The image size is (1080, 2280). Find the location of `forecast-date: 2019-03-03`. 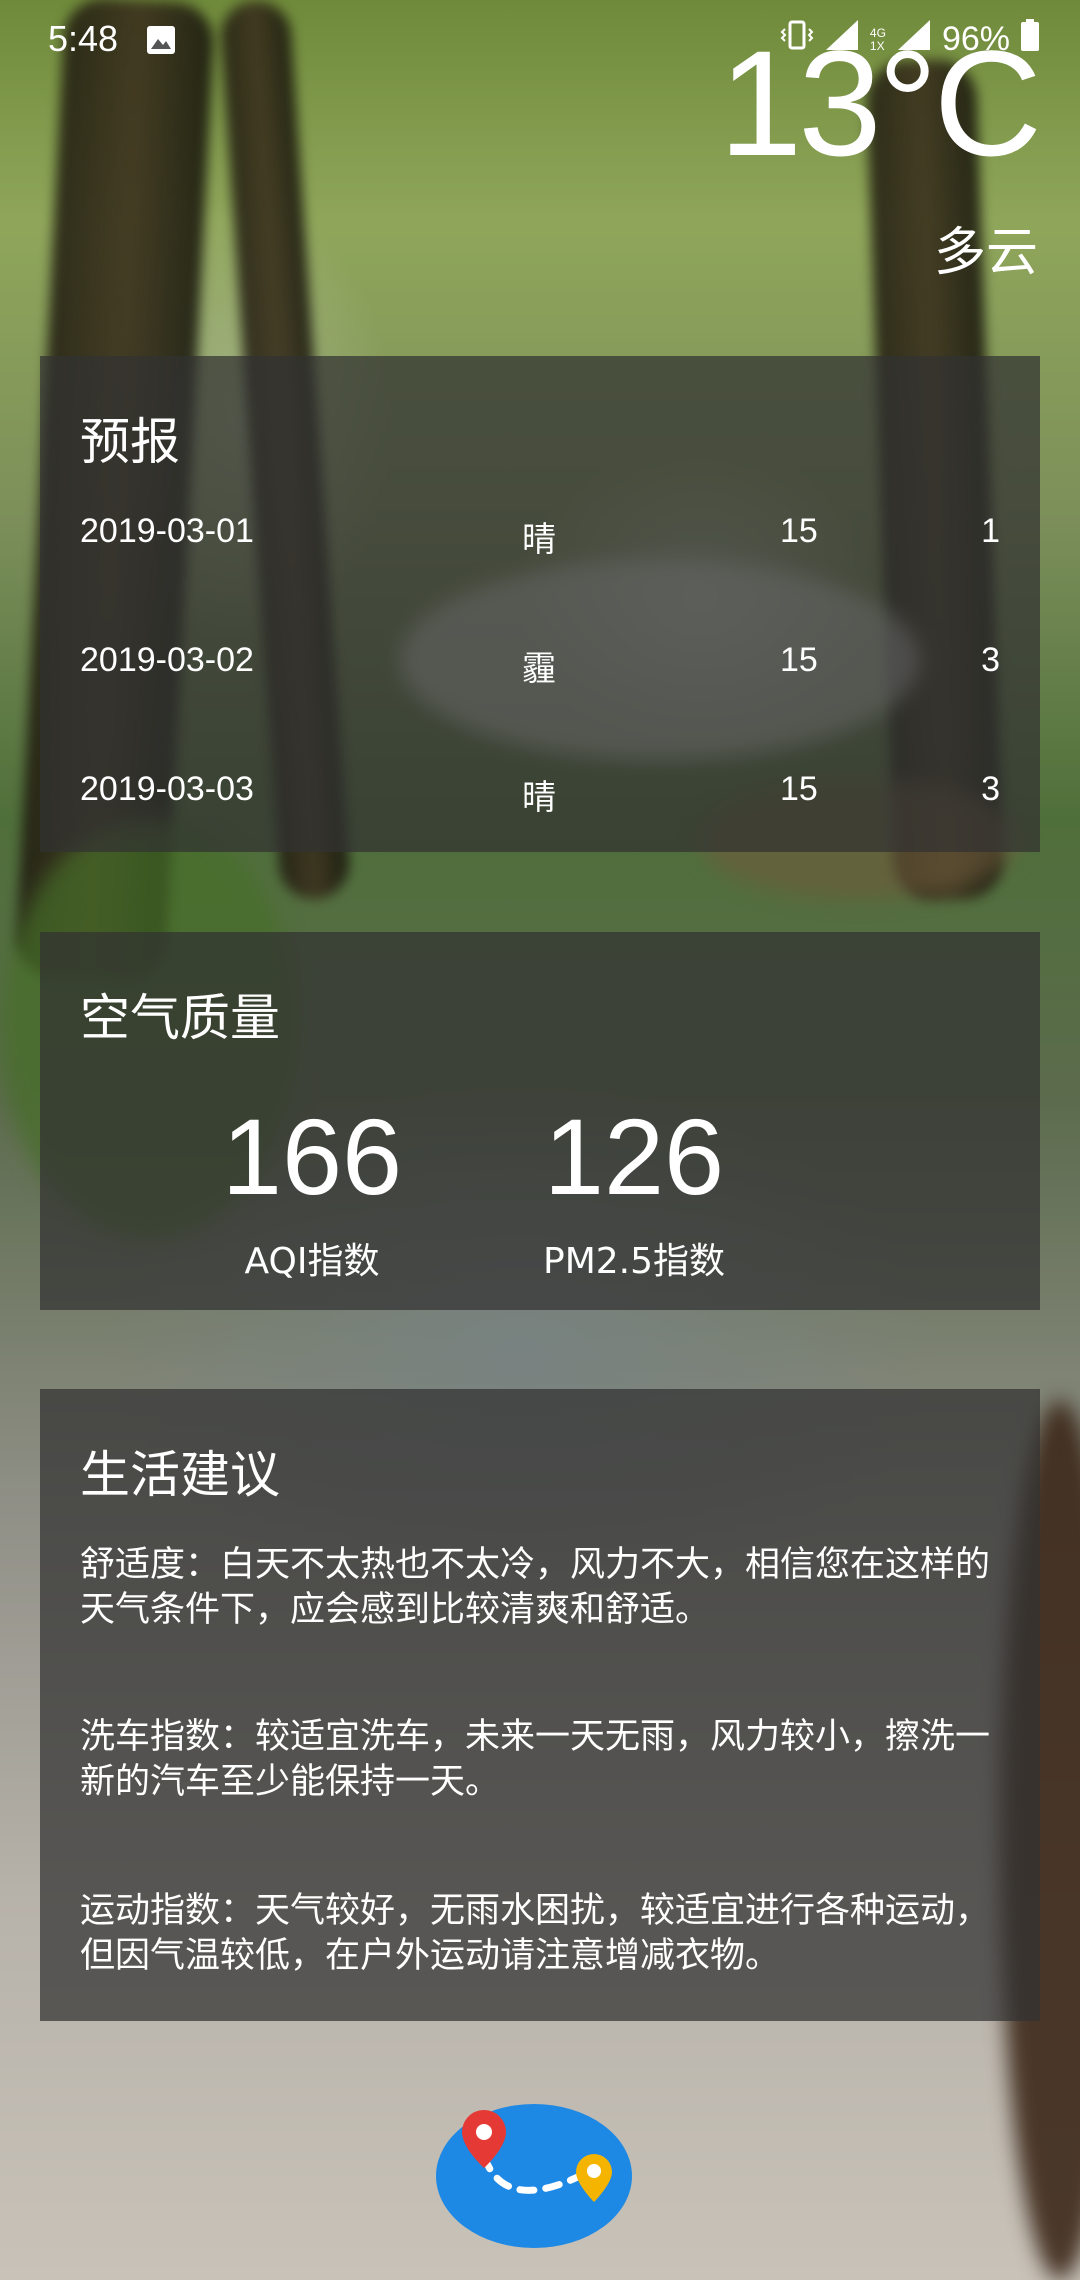

forecast-date: 2019-03-03 is located at coordinates (167, 789).